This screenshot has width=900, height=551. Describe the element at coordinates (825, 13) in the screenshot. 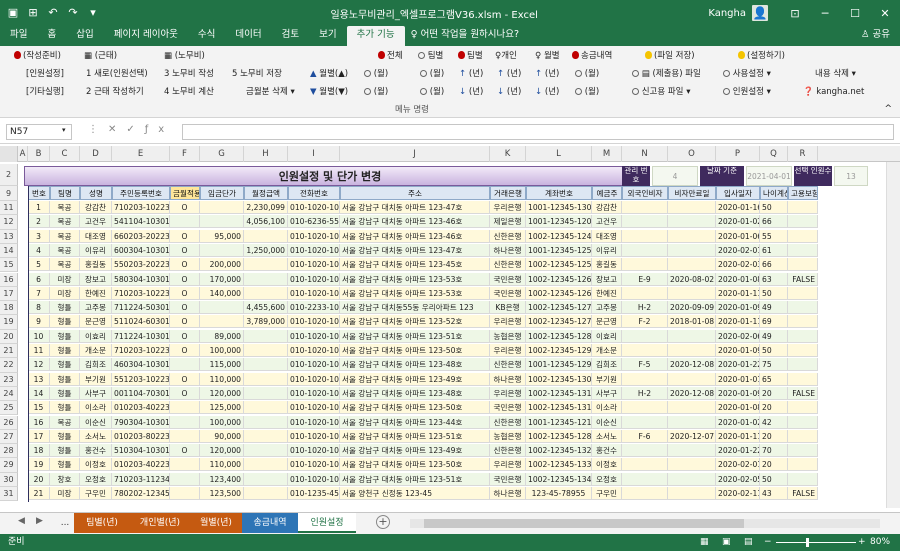

I see `minimize-icon: ─` at that location.